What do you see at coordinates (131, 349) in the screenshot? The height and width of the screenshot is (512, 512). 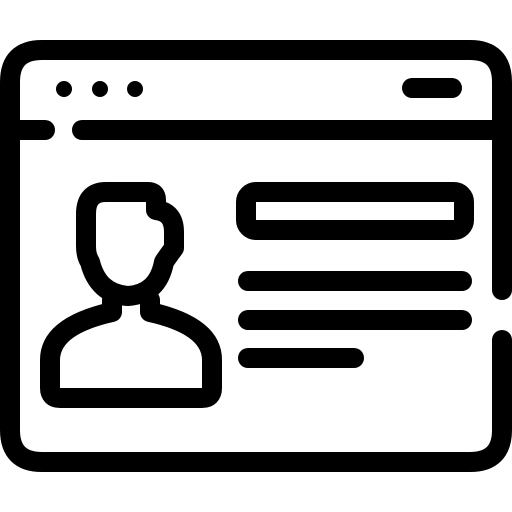 I see `user-avatar-body-icon` at bounding box center [131, 349].